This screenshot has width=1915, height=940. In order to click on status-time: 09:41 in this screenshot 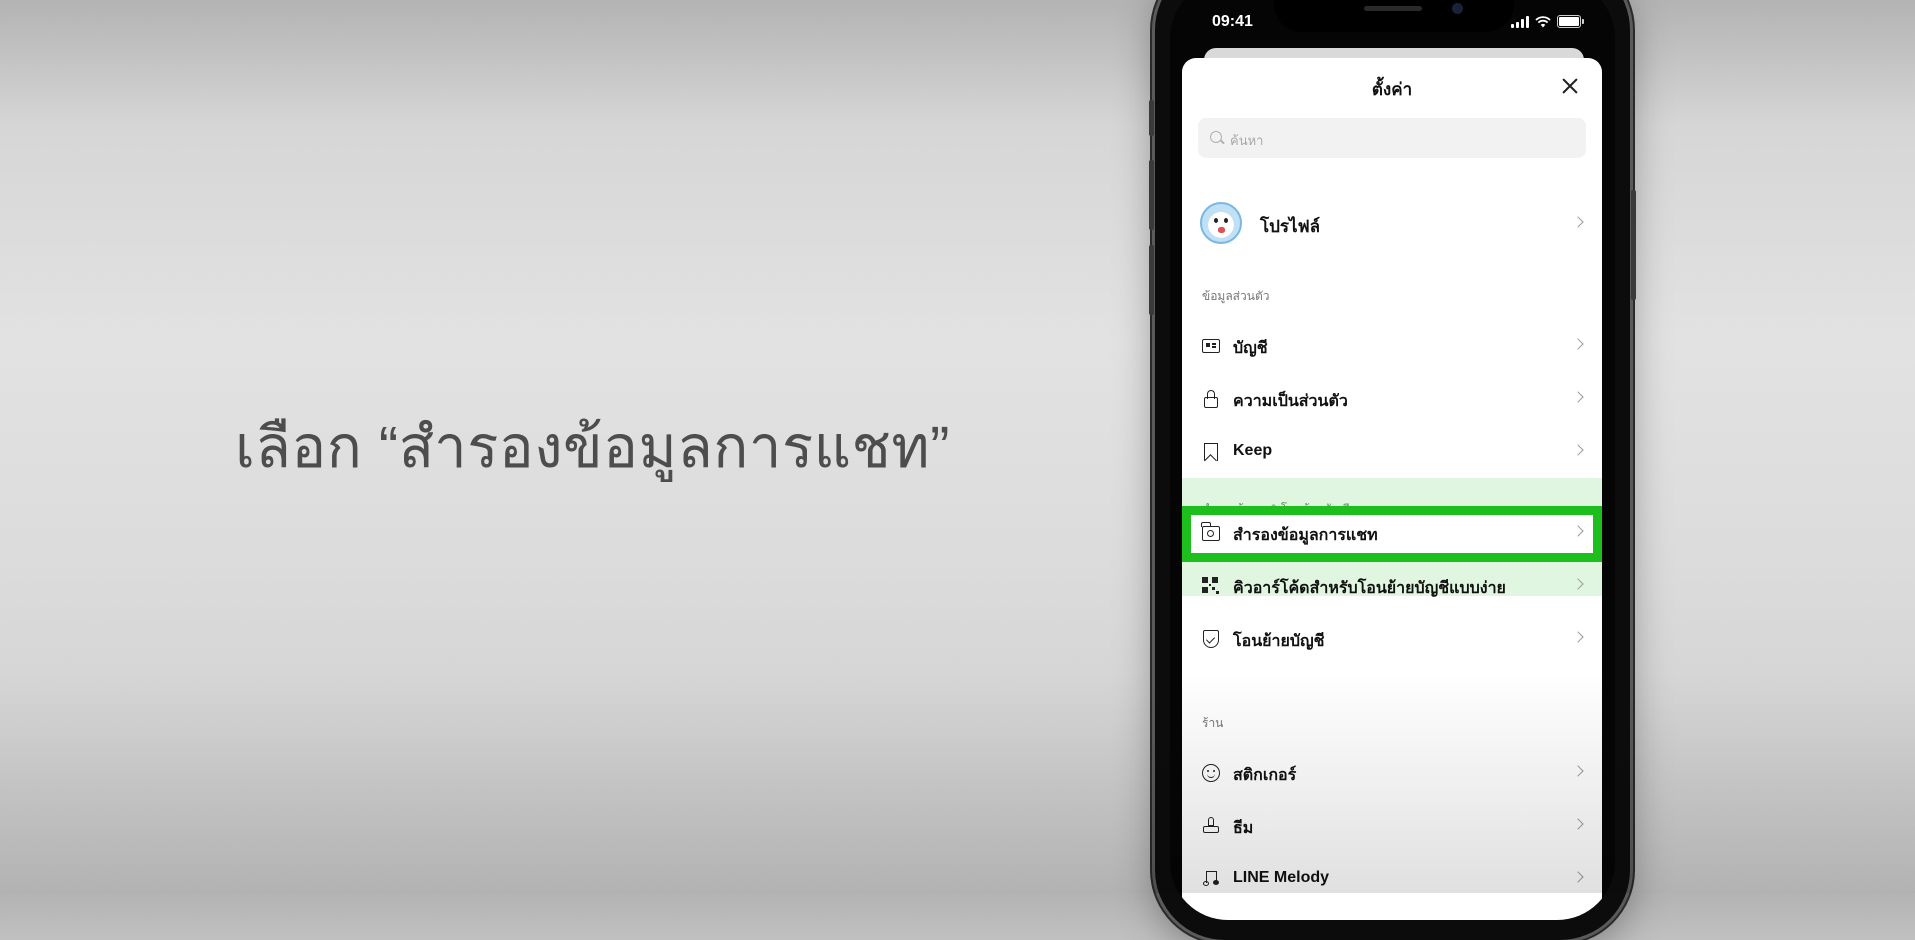, I will do `click(1232, 21)`.